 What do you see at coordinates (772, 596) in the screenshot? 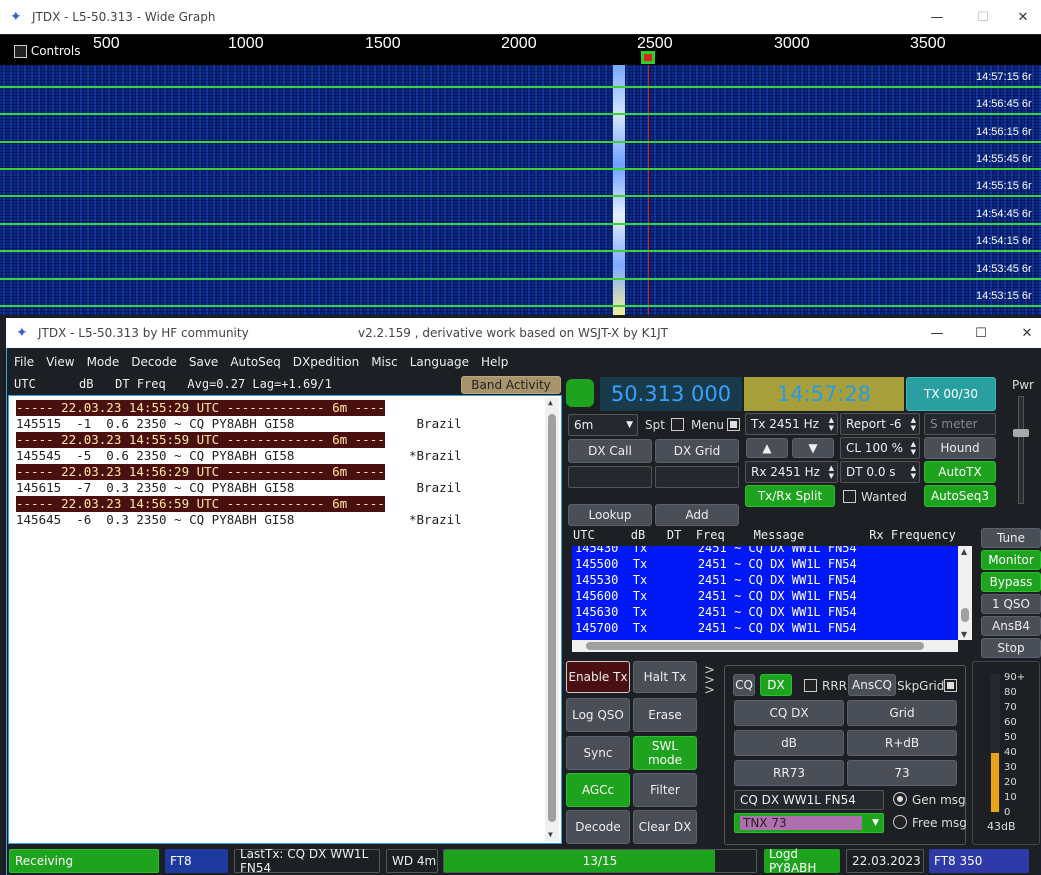
I see `tx-history-row: 145600 Tx 2451 ~ CQ DX WW1L FN54` at bounding box center [772, 596].